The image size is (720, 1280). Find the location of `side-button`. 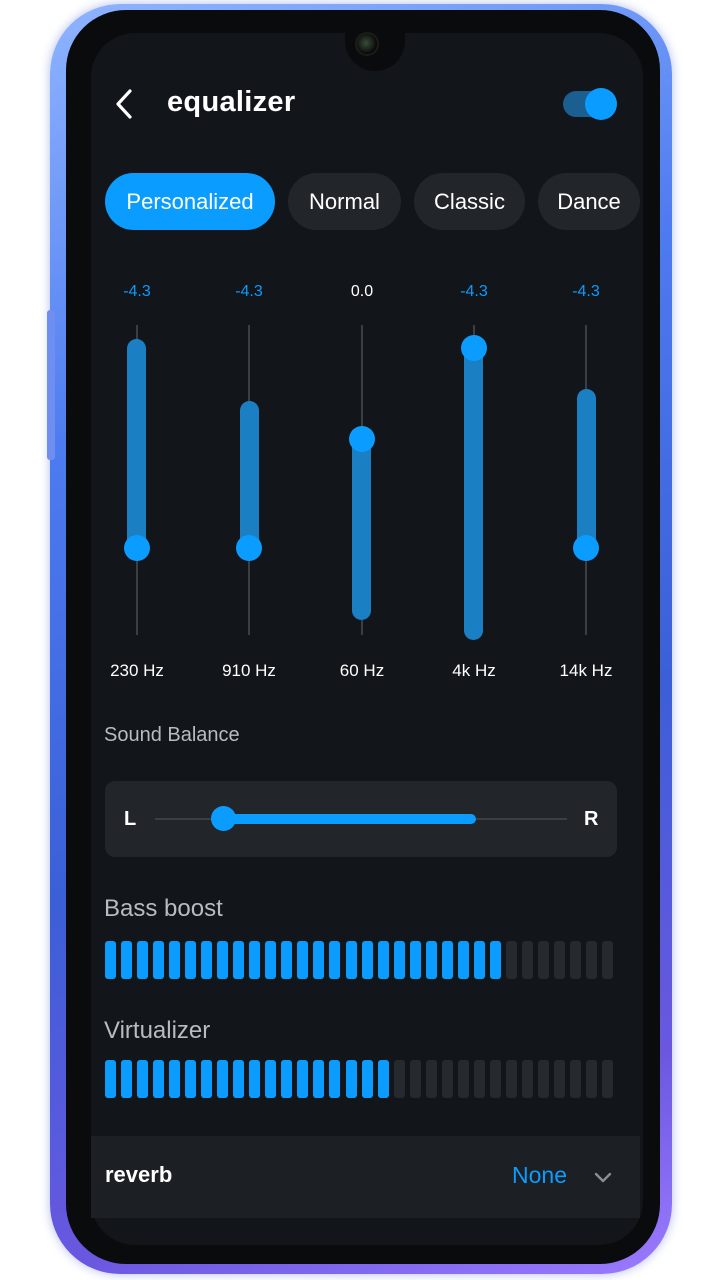

side-button is located at coordinates (51, 385).